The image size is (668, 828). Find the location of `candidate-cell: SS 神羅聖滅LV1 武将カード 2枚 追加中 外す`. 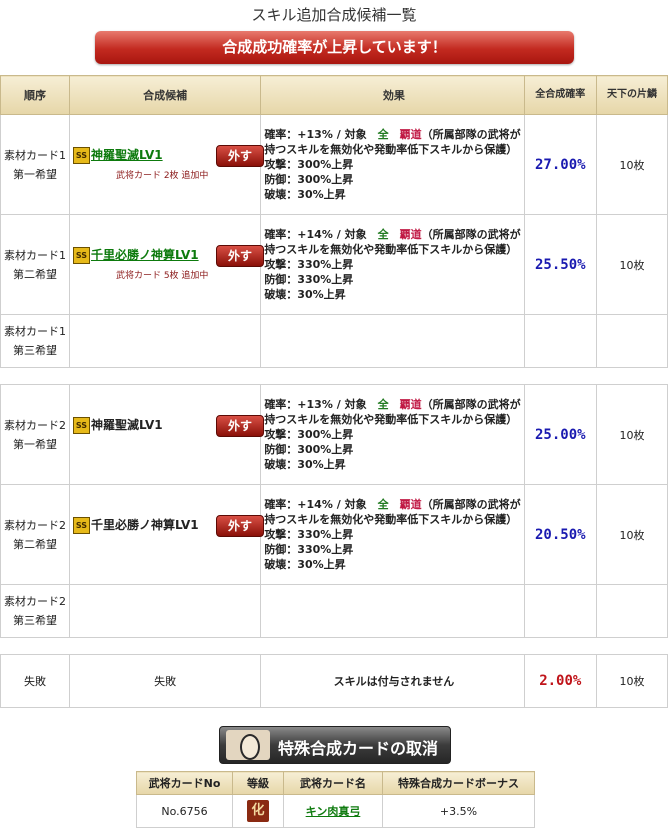

candidate-cell: SS 神羅聖滅LV1 武将カード 2枚 追加中 外す is located at coordinates (166, 164).